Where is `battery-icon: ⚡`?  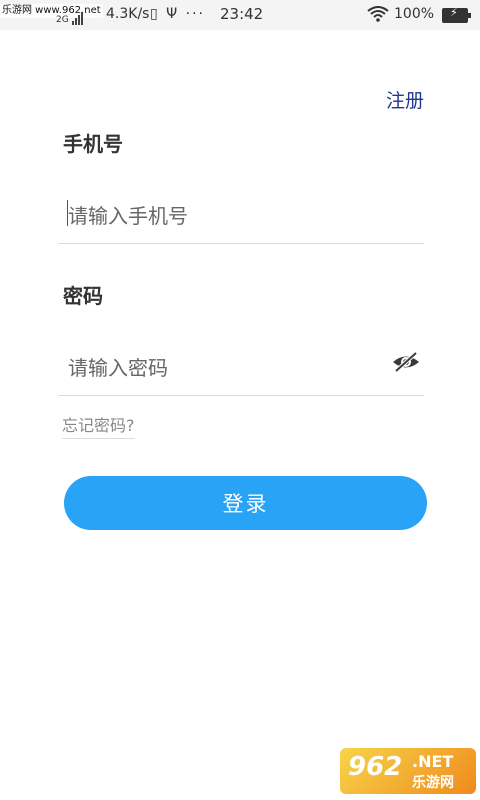
battery-icon: ⚡ is located at coordinates (456, 14).